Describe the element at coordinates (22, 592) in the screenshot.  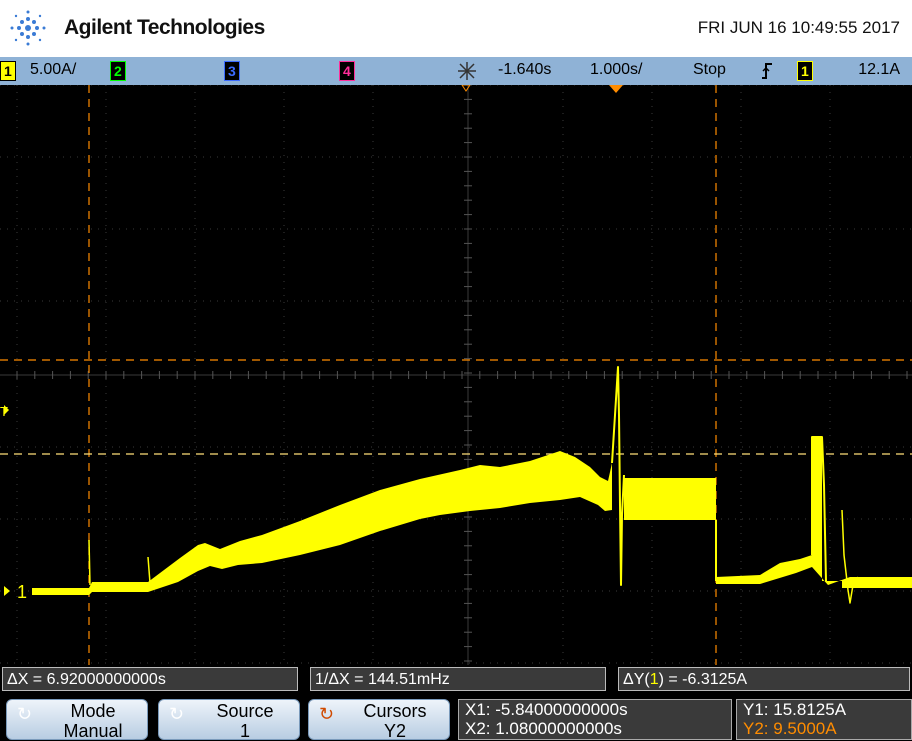
I see `ch1-ground-label: 1` at that location.